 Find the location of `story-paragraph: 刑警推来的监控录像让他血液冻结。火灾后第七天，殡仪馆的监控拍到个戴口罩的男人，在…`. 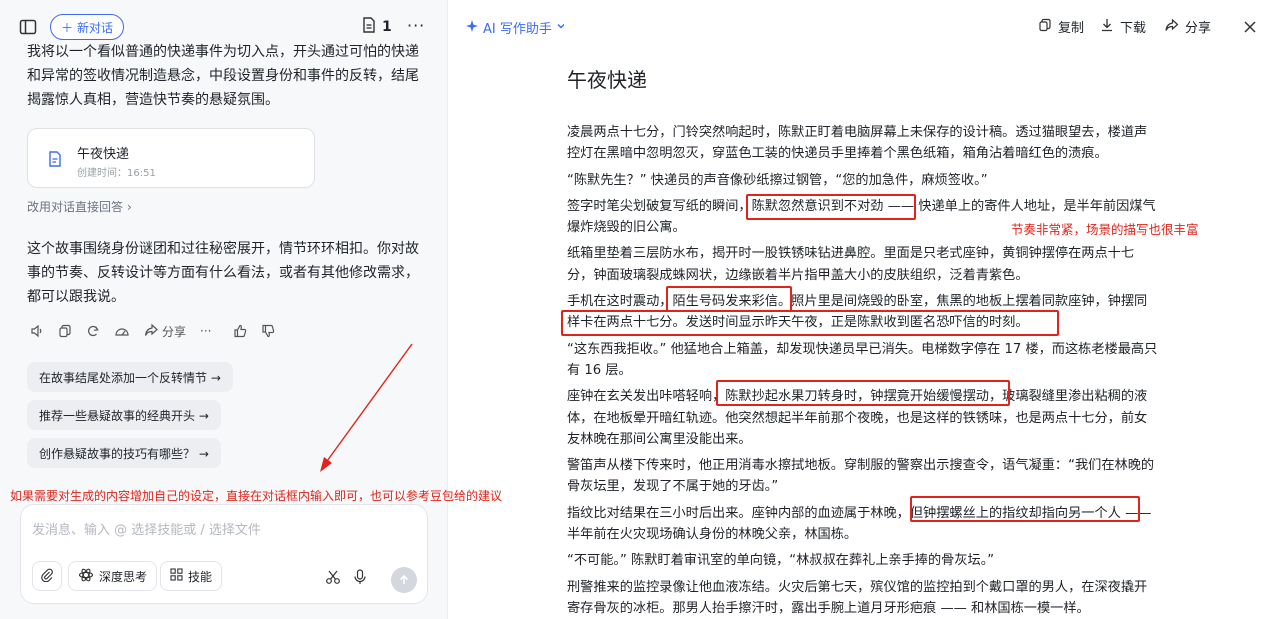

story-paragraph: 刑警推来的监控录像让他血液冻结。火灾后第七天，殡仪馆的监控拍到个戴口罩的男人，在… is located at coordinates (857, 597).